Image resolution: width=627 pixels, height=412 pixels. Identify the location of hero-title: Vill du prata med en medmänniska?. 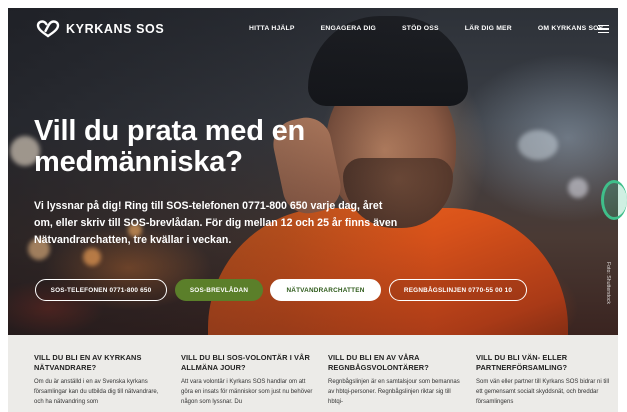
(170, 146).